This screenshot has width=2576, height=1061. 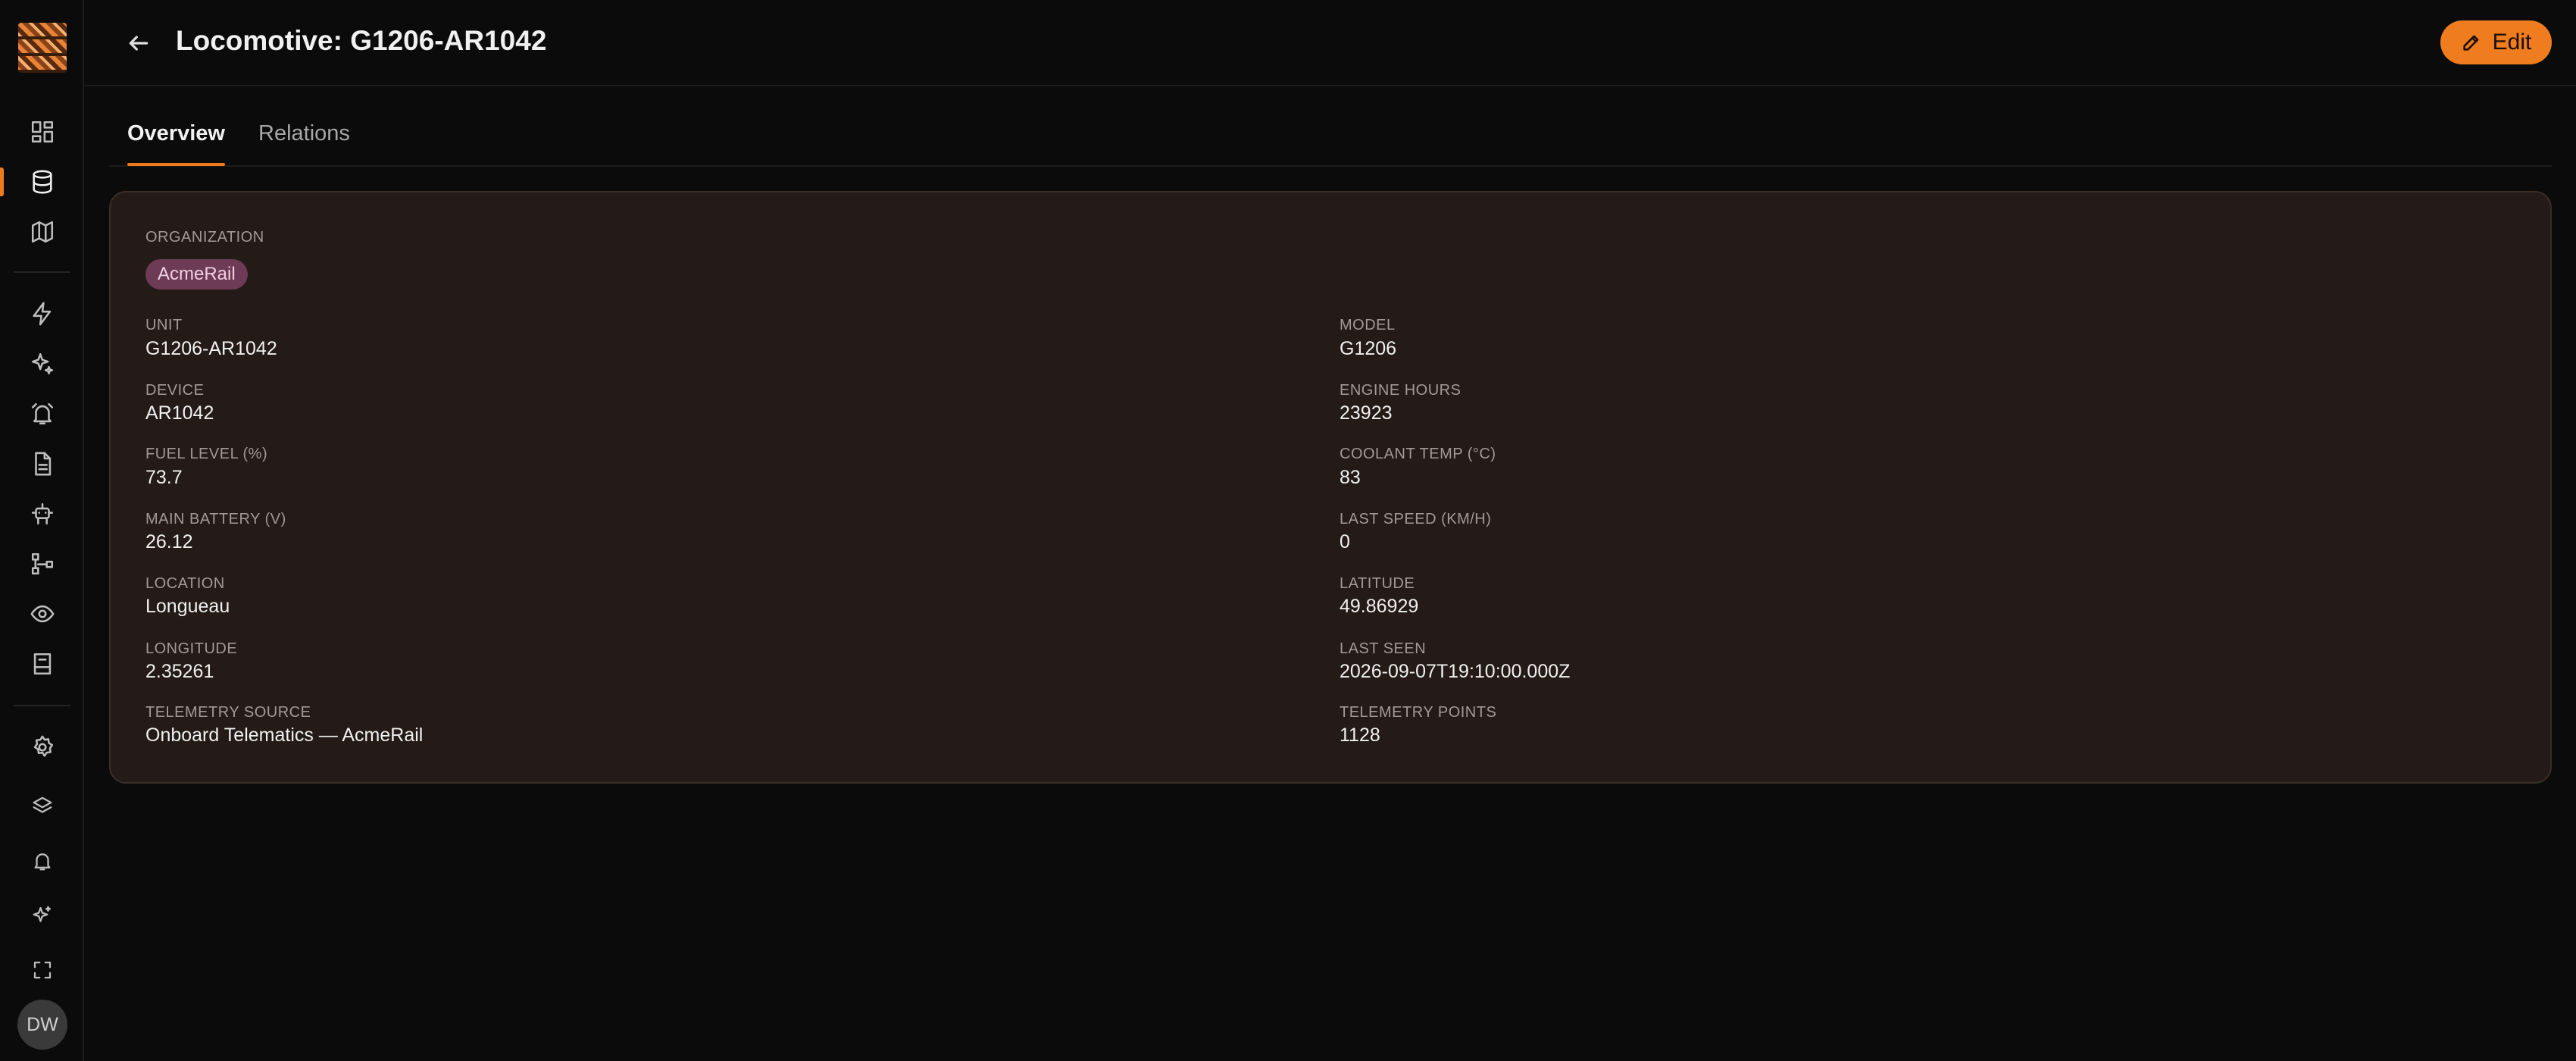 I want to click on nav-assistant, so click(x=42, y=916).